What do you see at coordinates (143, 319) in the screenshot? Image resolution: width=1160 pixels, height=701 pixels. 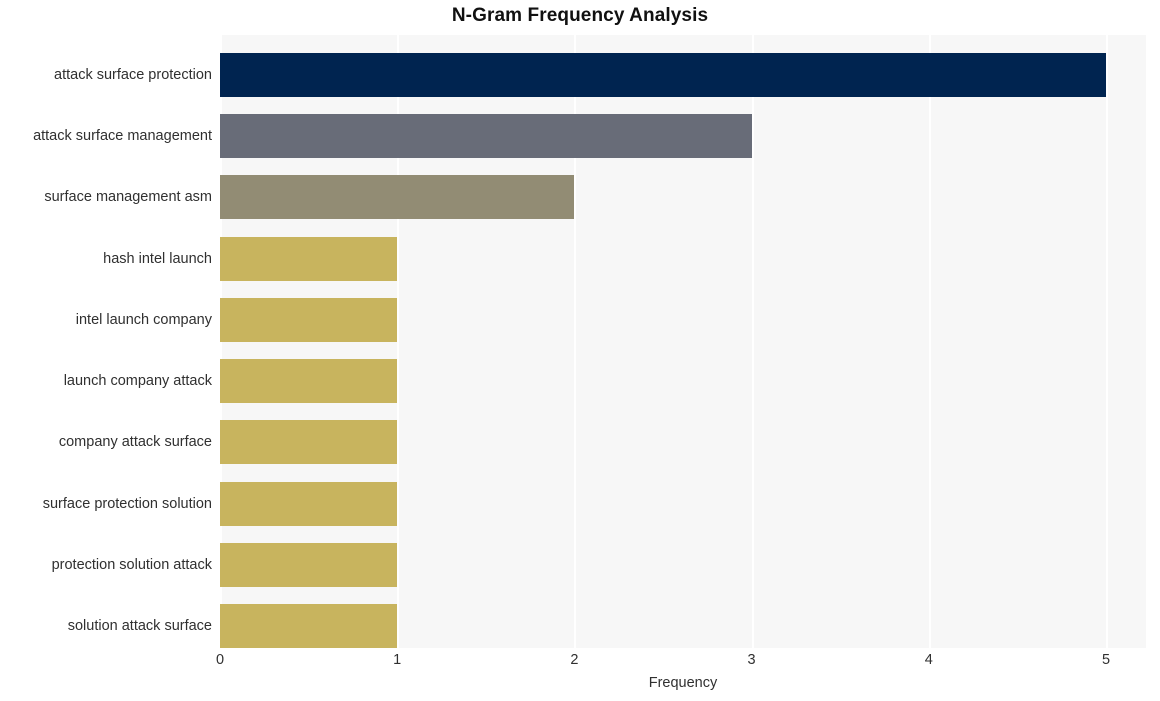 I see `y-axis-label: intel launch company` at bounding box center [143, 319].